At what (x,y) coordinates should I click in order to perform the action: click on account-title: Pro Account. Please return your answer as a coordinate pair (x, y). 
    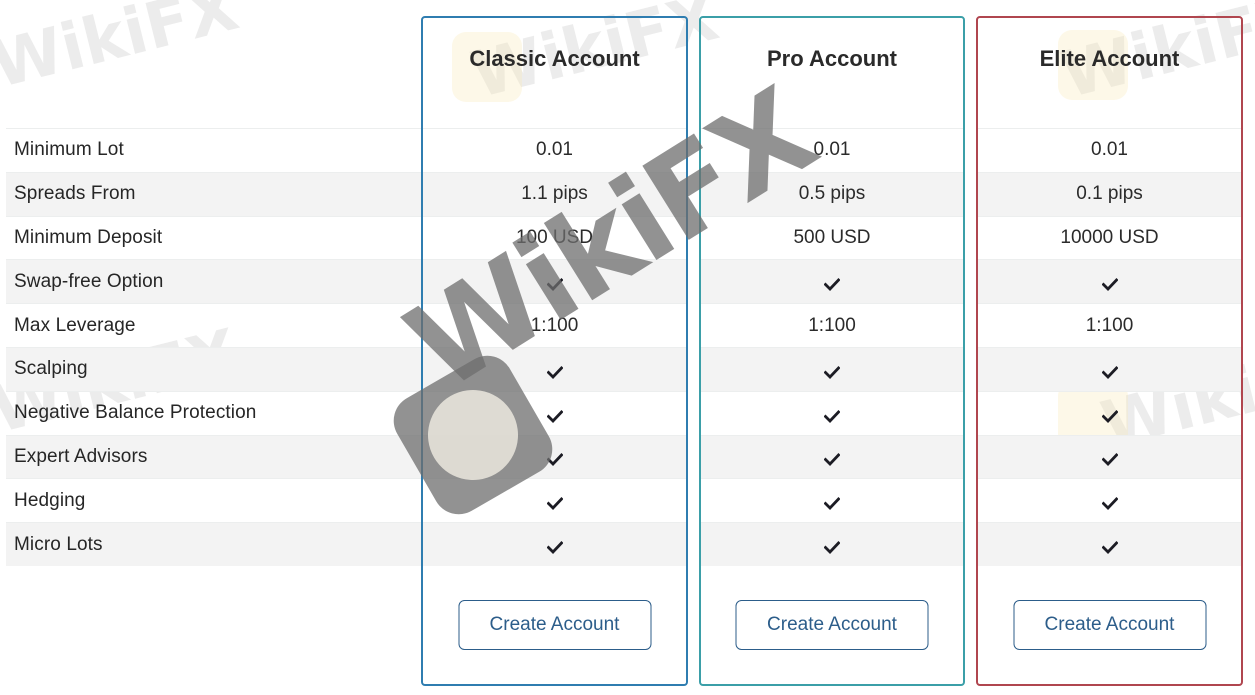
    Looking at the image, I should click on (832, 58).